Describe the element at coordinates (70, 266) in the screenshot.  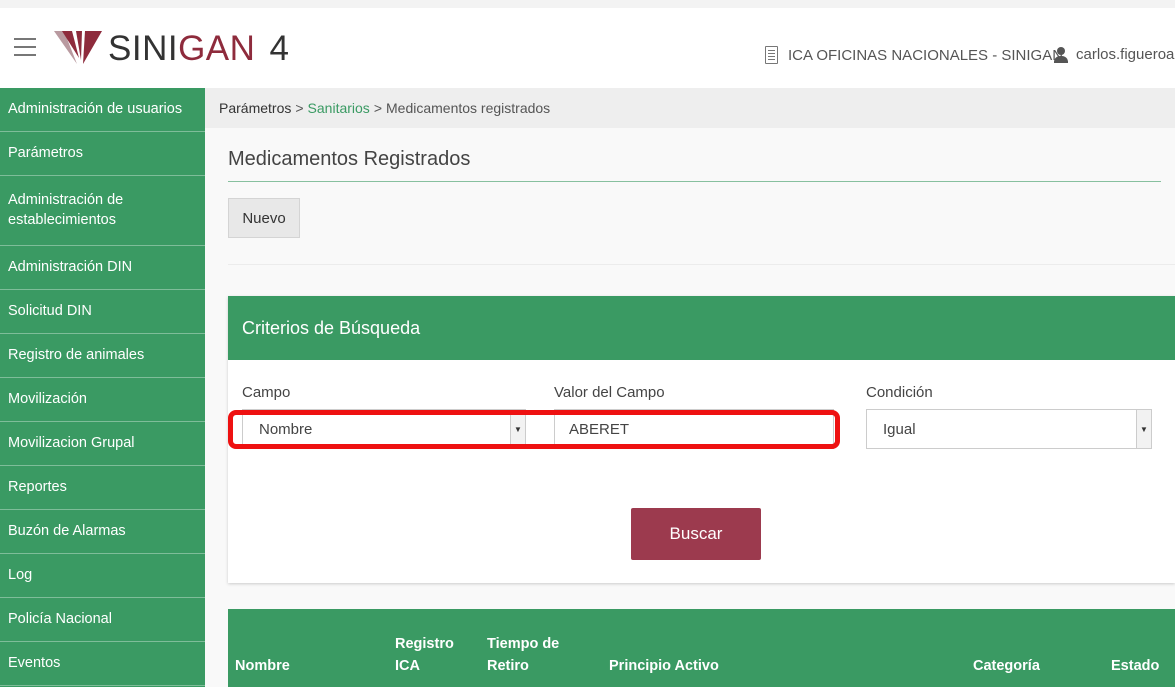
I see `sidebar-item-label: Administración DIN` at that location.